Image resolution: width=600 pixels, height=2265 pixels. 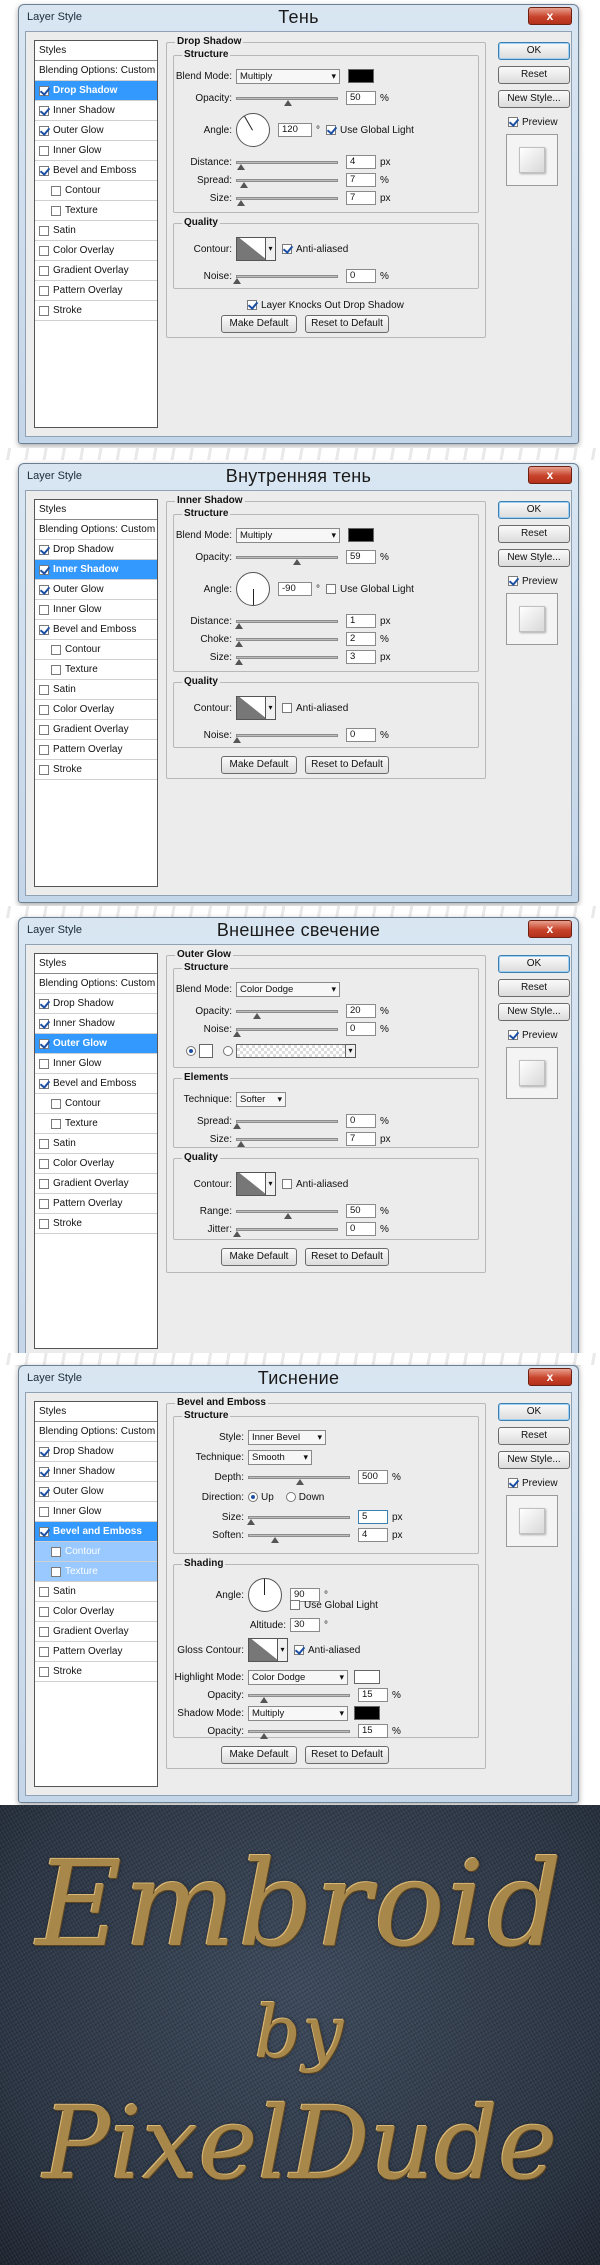 What do you see at coordinates (251, 249) in the screenshot?
I see `contour-picker` at bounding box center [251, 249].